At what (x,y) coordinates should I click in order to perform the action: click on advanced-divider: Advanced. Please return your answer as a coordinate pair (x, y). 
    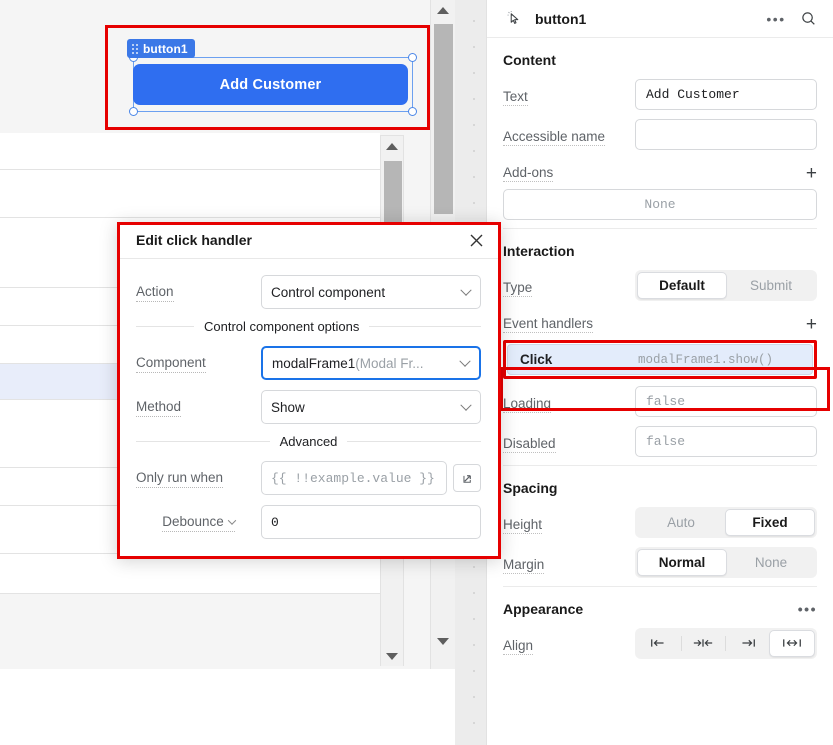
    Looking at the image, I should click on (309, 441).